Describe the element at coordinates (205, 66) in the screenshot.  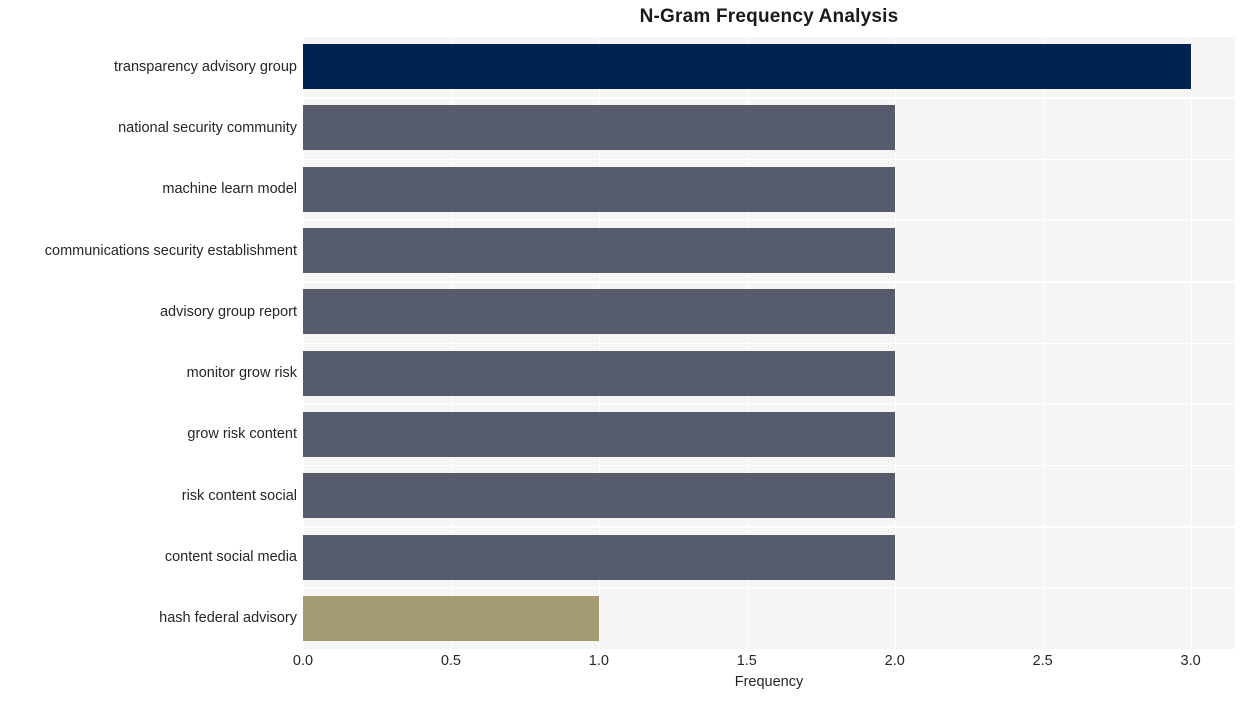
I see `y-axis-tick-label: transparency advisory group` at that location.